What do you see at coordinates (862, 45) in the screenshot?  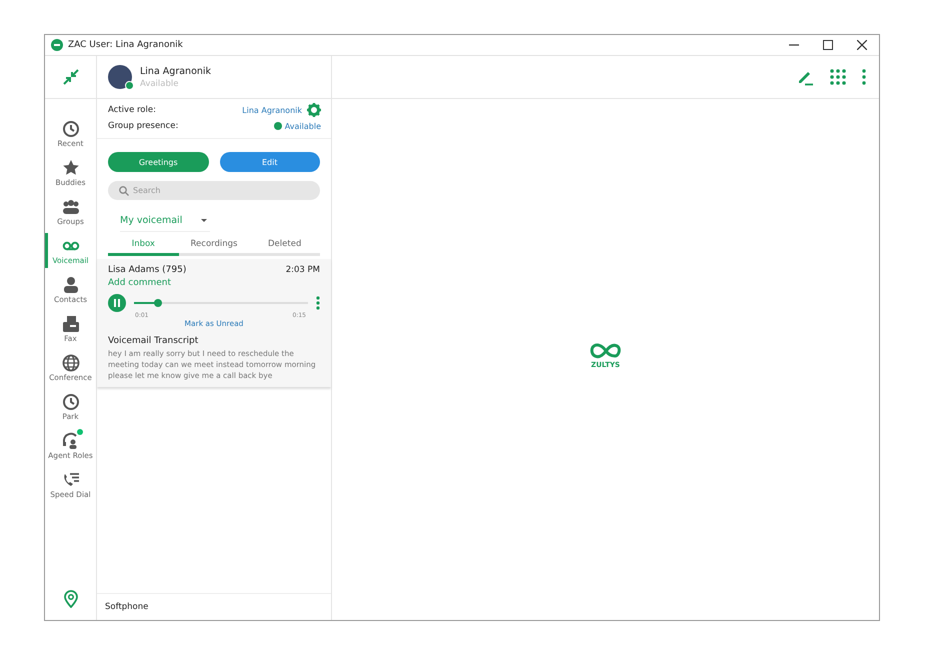 I see `close-icon` at bounding box center [862, 45].